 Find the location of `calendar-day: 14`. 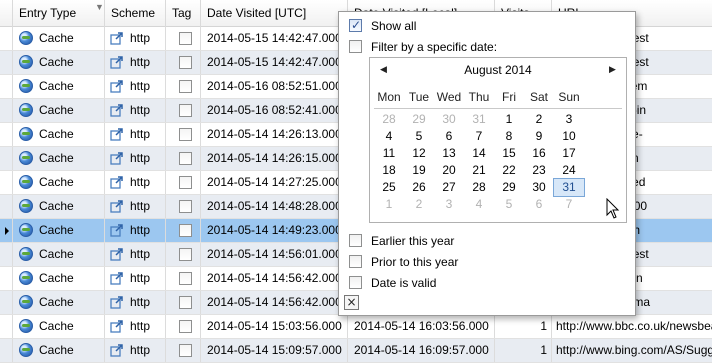

calendar-day: 14 is located at coordinates (479, 153).